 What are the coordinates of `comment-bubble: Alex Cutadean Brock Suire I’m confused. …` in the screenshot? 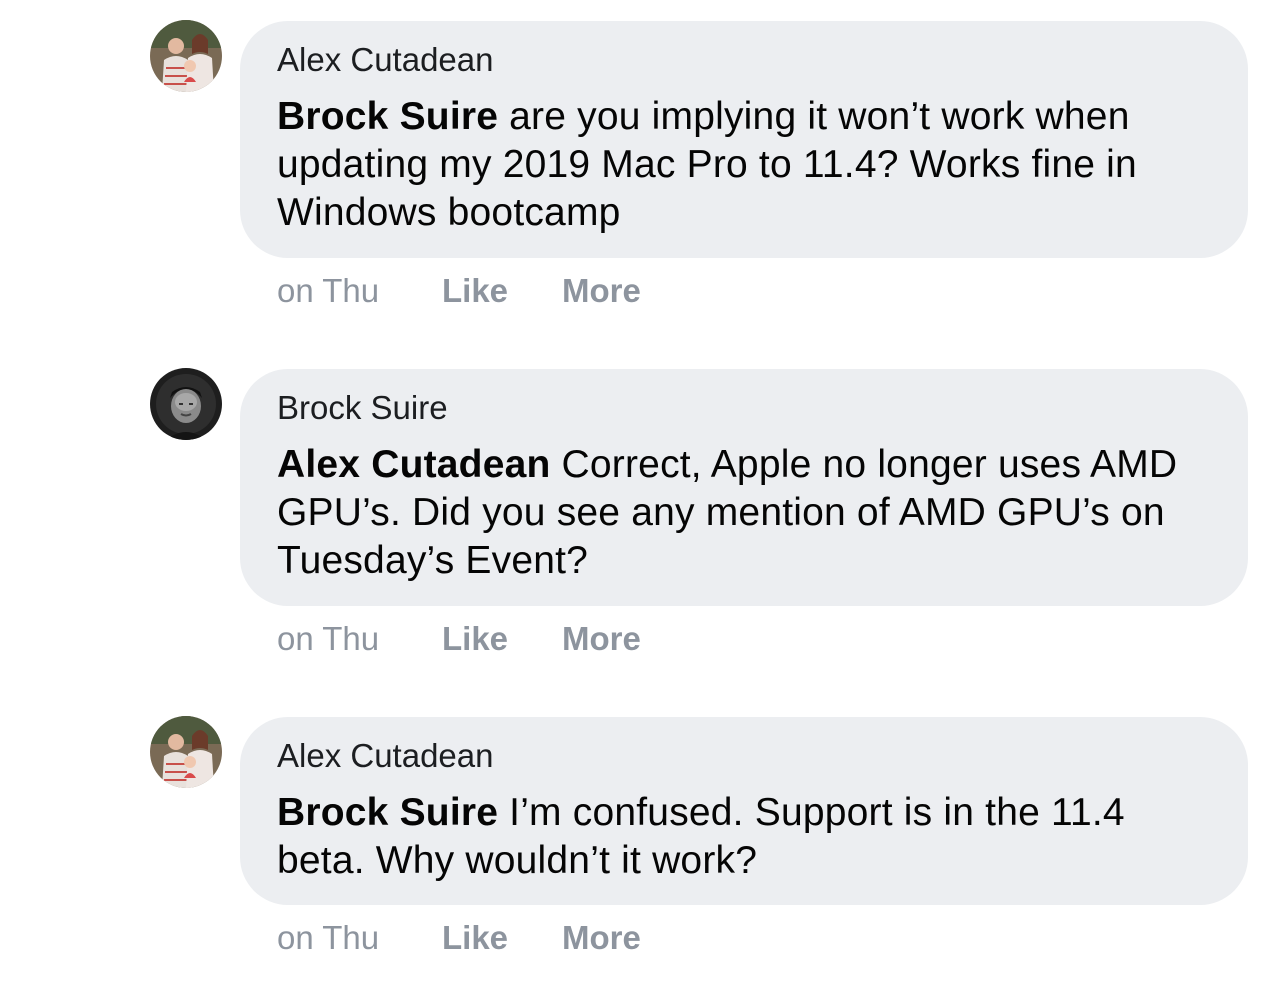 It's located at (744, 811).